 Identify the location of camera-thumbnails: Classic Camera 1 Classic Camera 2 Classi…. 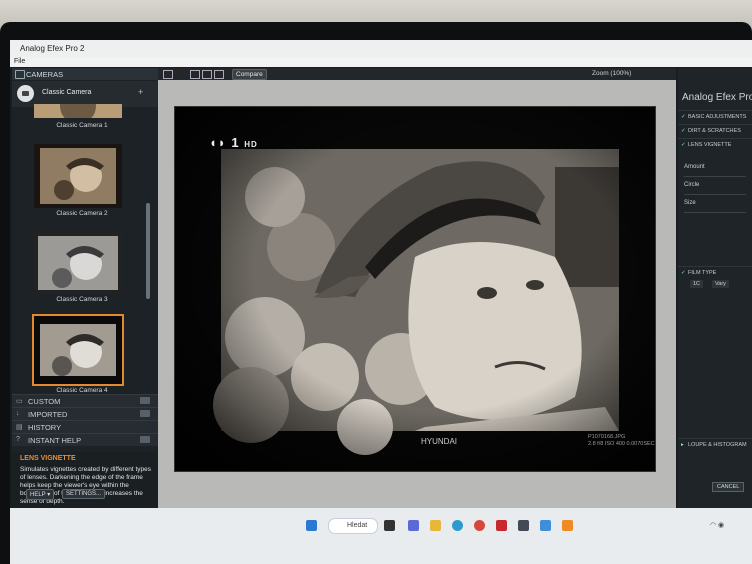
(82, 266).